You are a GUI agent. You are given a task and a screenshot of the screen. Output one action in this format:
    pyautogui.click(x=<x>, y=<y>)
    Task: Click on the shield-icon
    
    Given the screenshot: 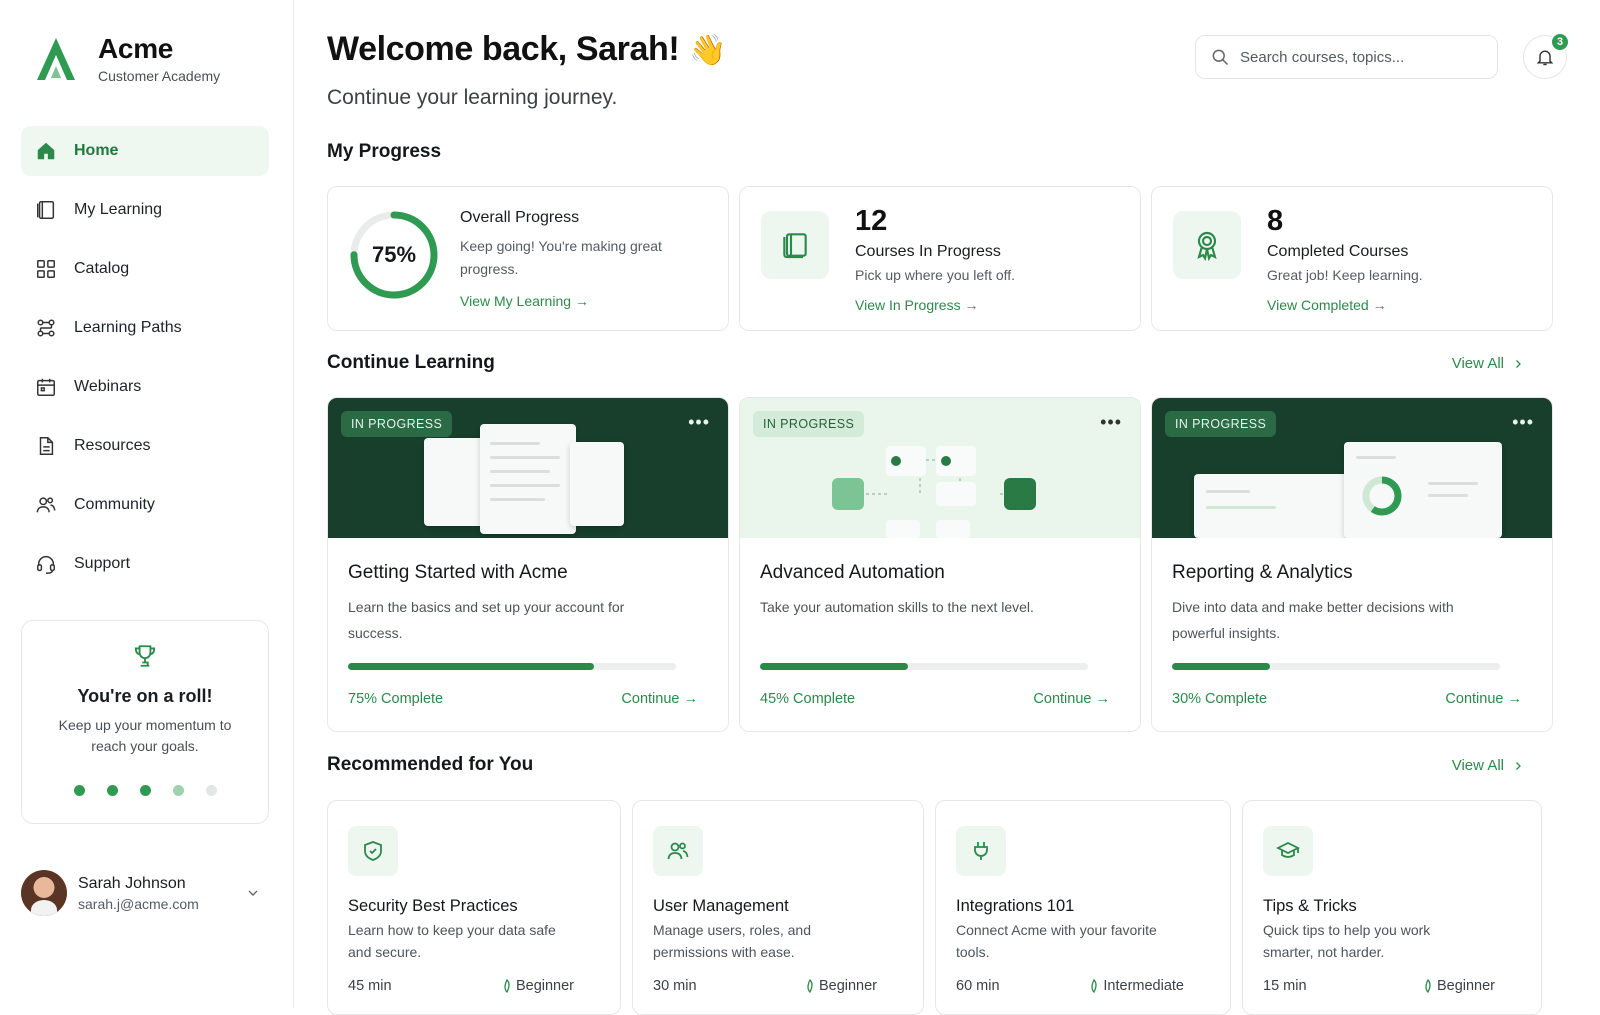 What is the action you would take?
    pyautogui.click(x=373, y=851)
    